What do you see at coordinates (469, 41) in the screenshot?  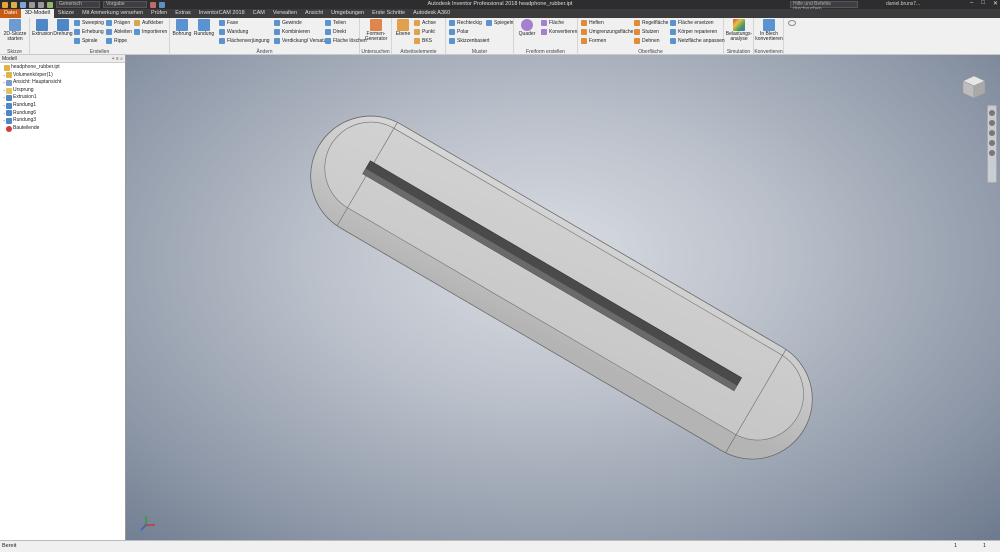 I see `sketch-pattern-button: Skizzenbasiert` at bounding box center [469, 41].